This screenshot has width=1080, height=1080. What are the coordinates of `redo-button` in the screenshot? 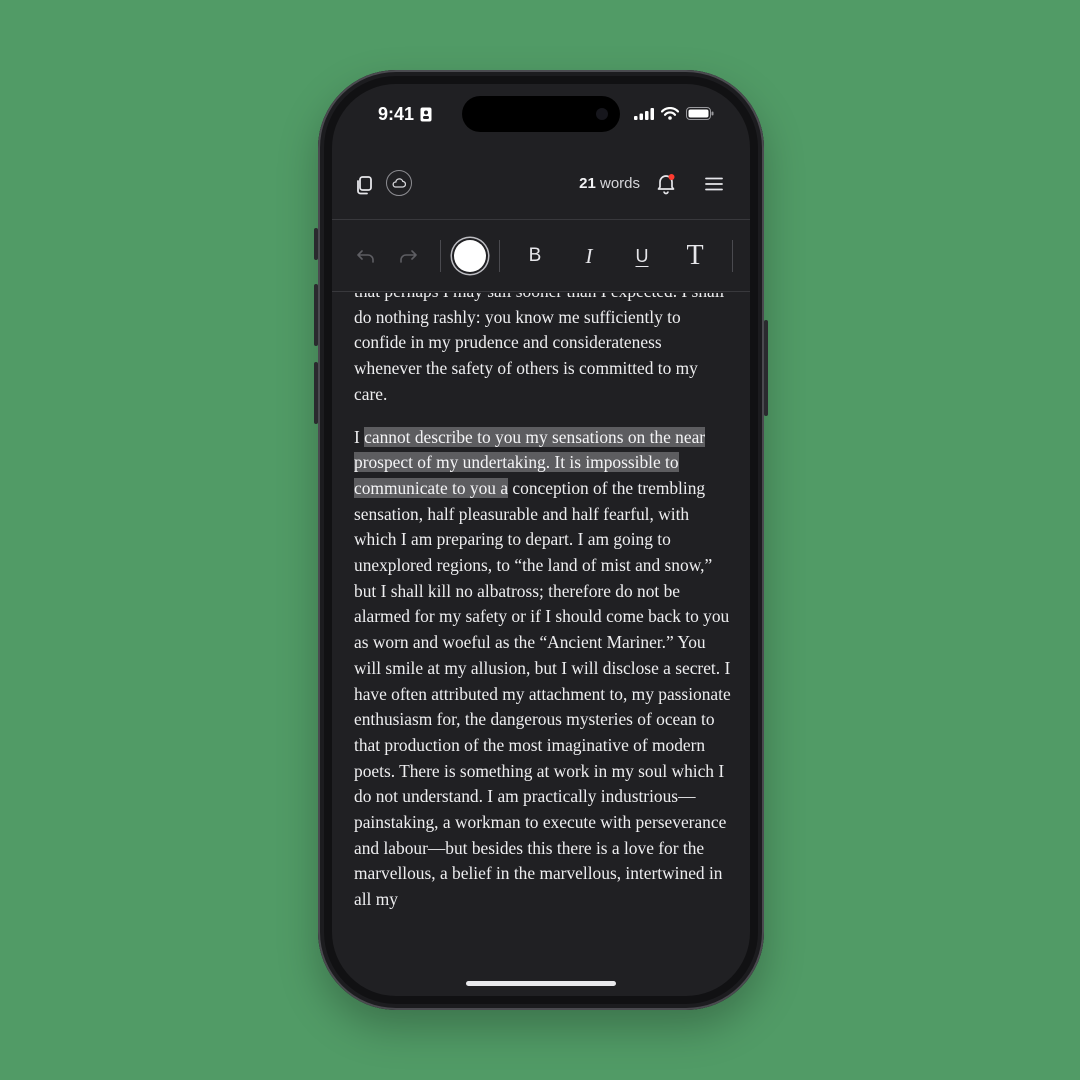 It's located at (408, 256).